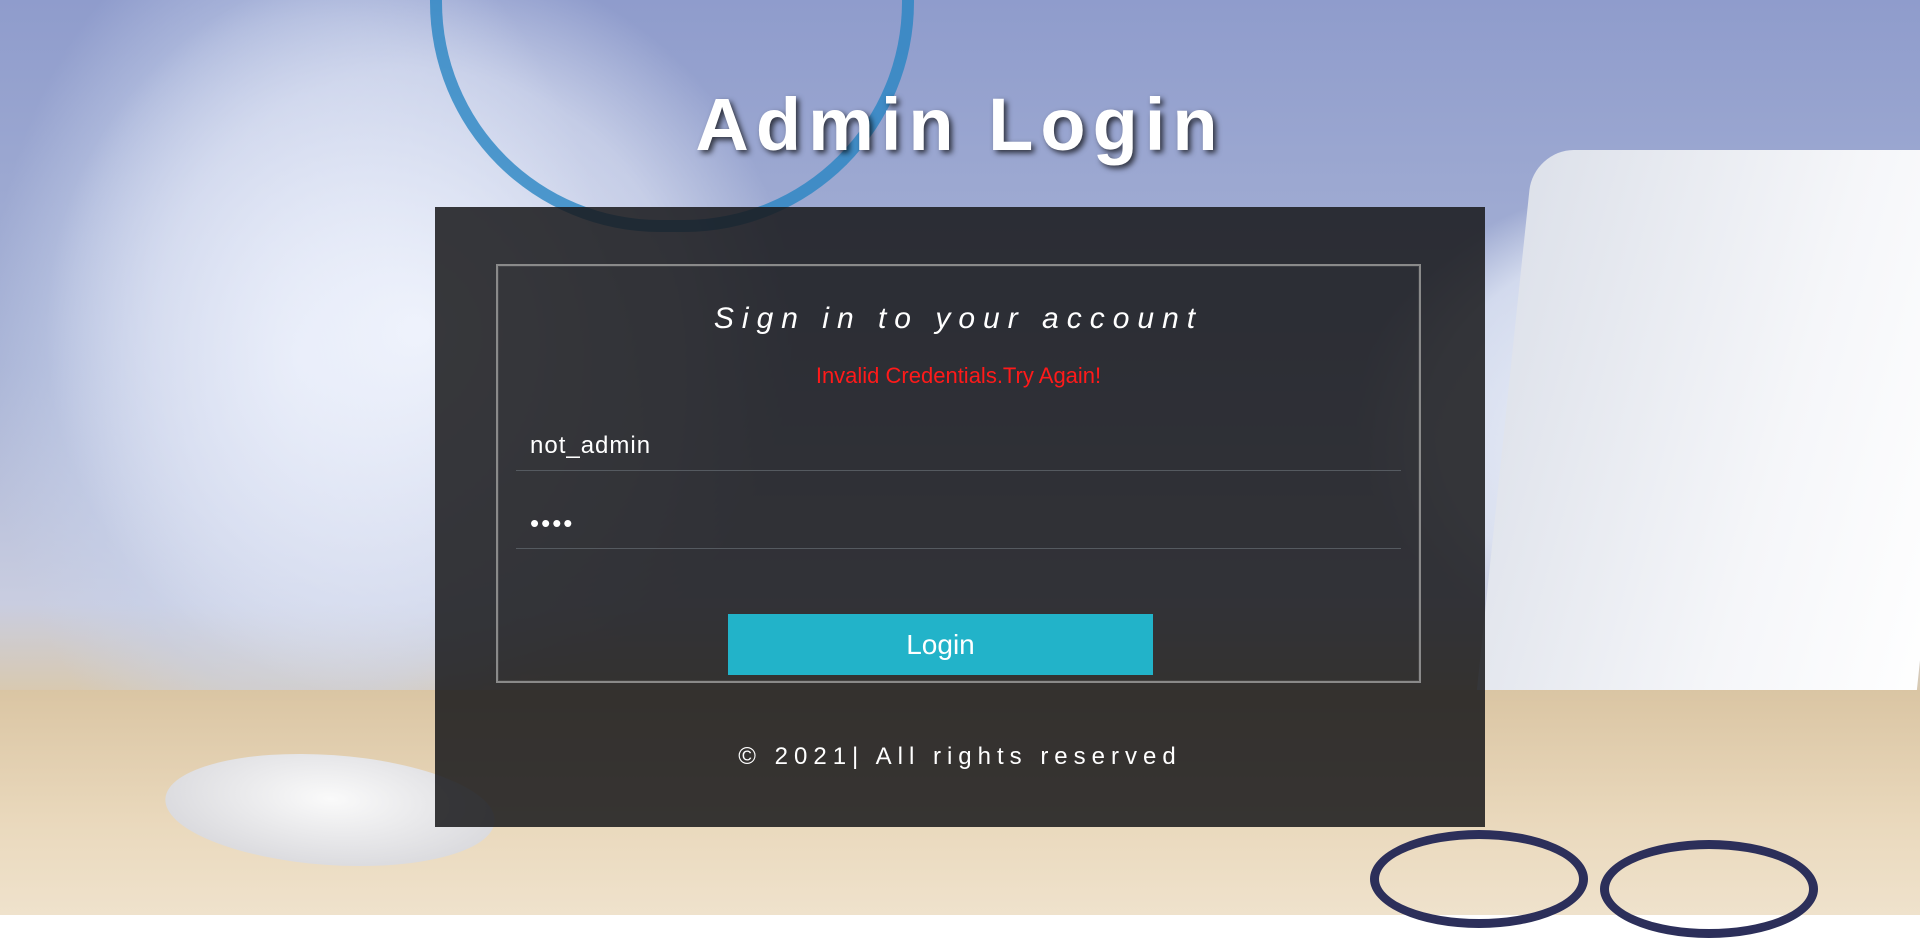  Describe the element at coordinates (958, 318) in the screenshot. I see `form-subtitle: Sign in to your account` at that location.